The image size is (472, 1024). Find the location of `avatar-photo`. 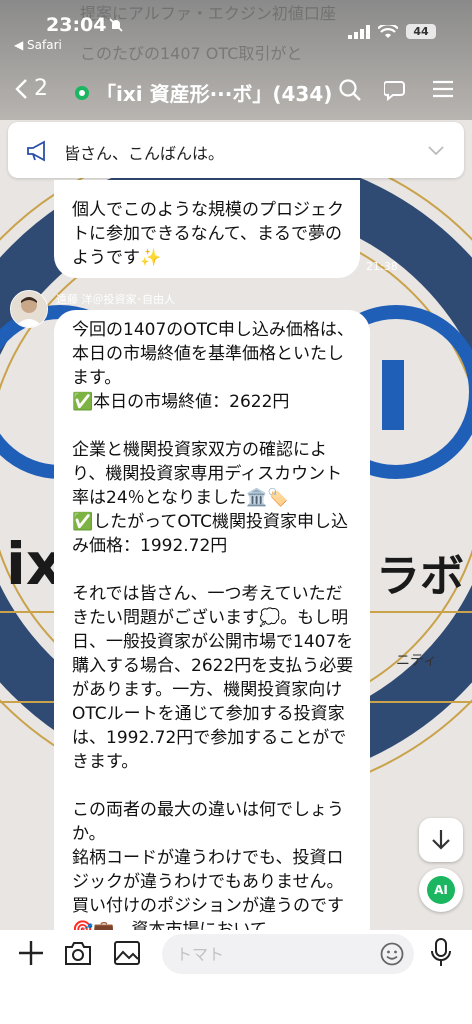

avatar-photo is located at coordinates (29, 309).